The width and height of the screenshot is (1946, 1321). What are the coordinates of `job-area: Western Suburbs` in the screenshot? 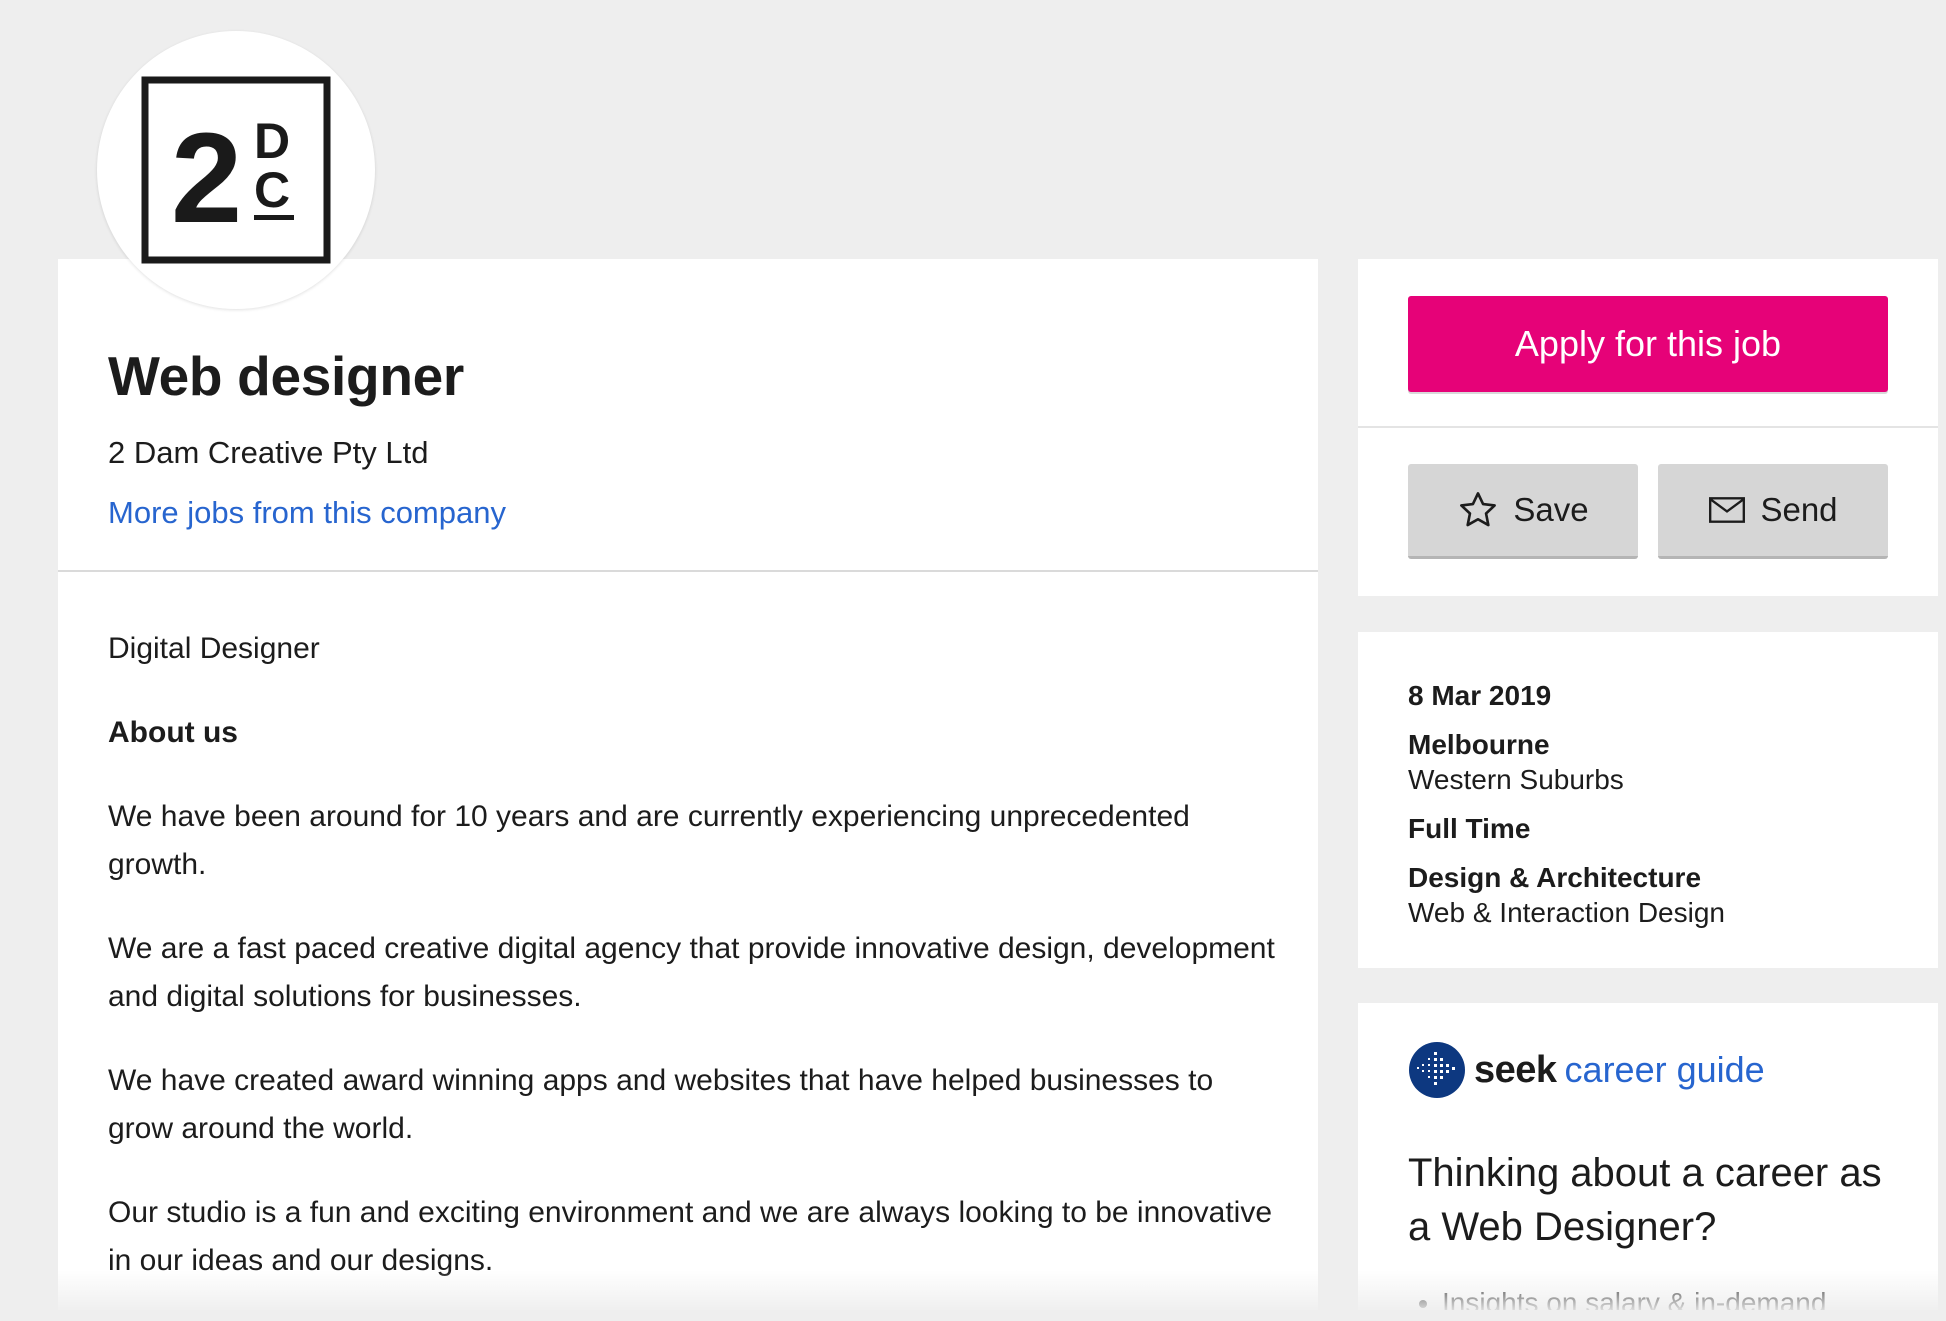 It's located at (1516, 779).